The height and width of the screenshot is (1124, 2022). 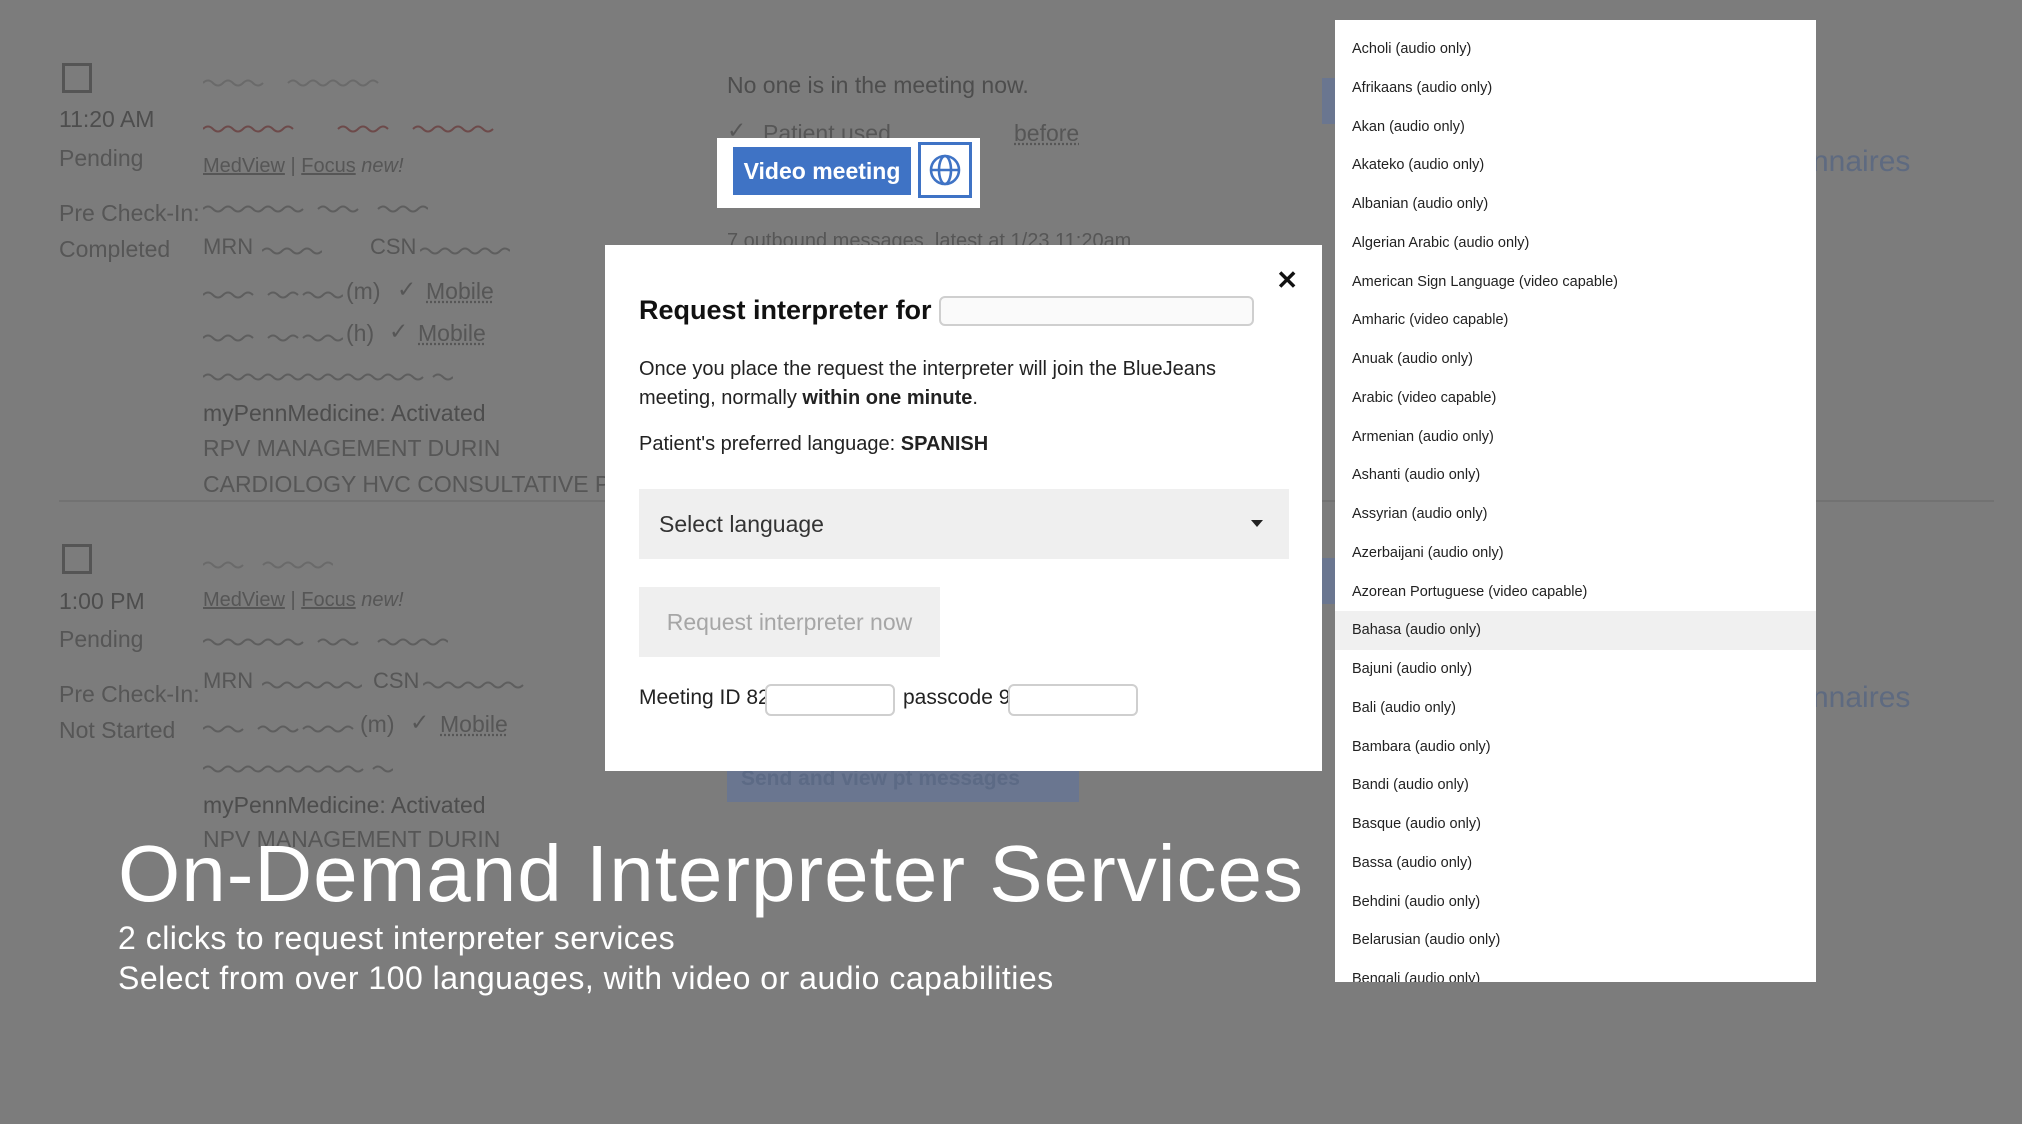 I want to click on meeting-status: No one is in the meeting now., so click(x=878, y=85).